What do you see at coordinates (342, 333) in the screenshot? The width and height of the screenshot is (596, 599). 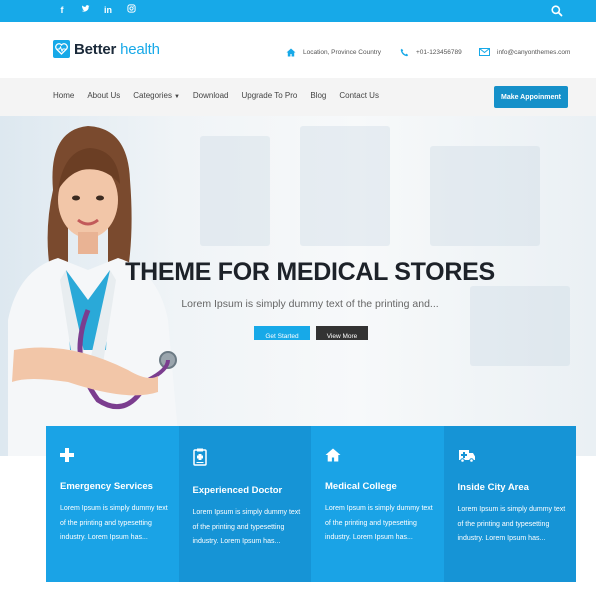 I see `view-more-button: View More` at bounding box center [342, 333].